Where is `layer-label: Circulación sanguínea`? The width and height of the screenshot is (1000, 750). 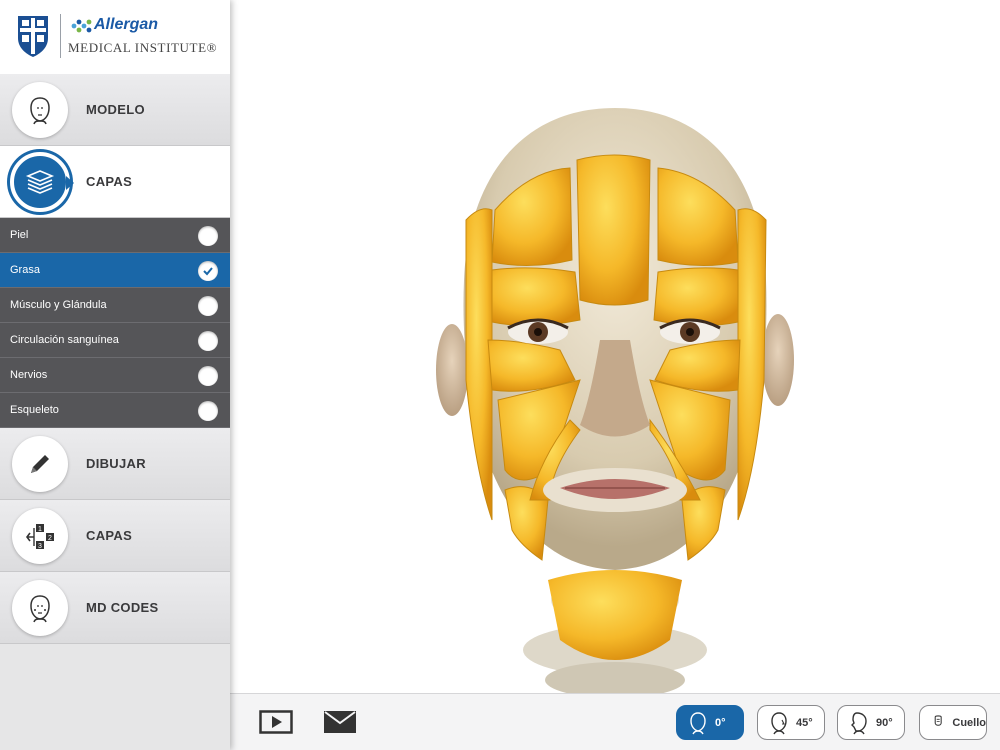 layer-label: Circulación sanguínea is located at coordinates (64, 340).